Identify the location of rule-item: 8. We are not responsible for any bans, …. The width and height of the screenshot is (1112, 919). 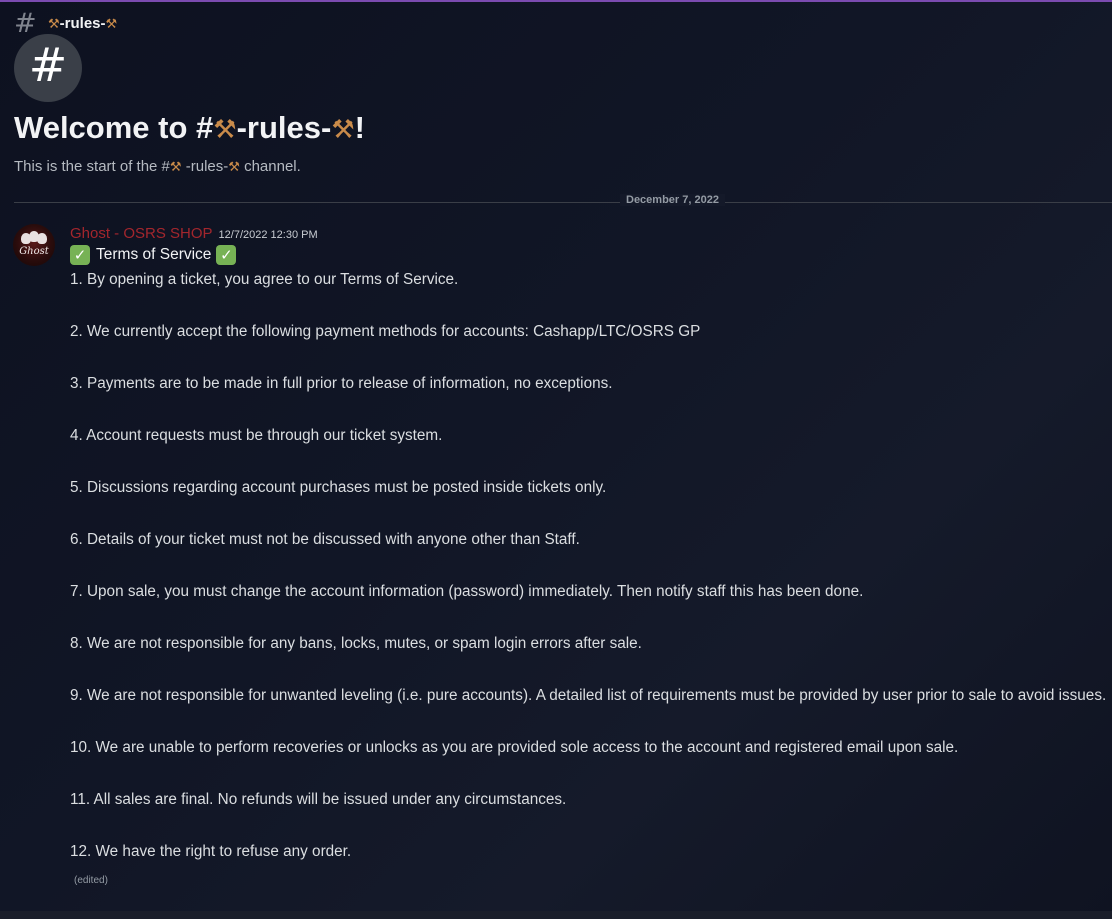
(356, 643).